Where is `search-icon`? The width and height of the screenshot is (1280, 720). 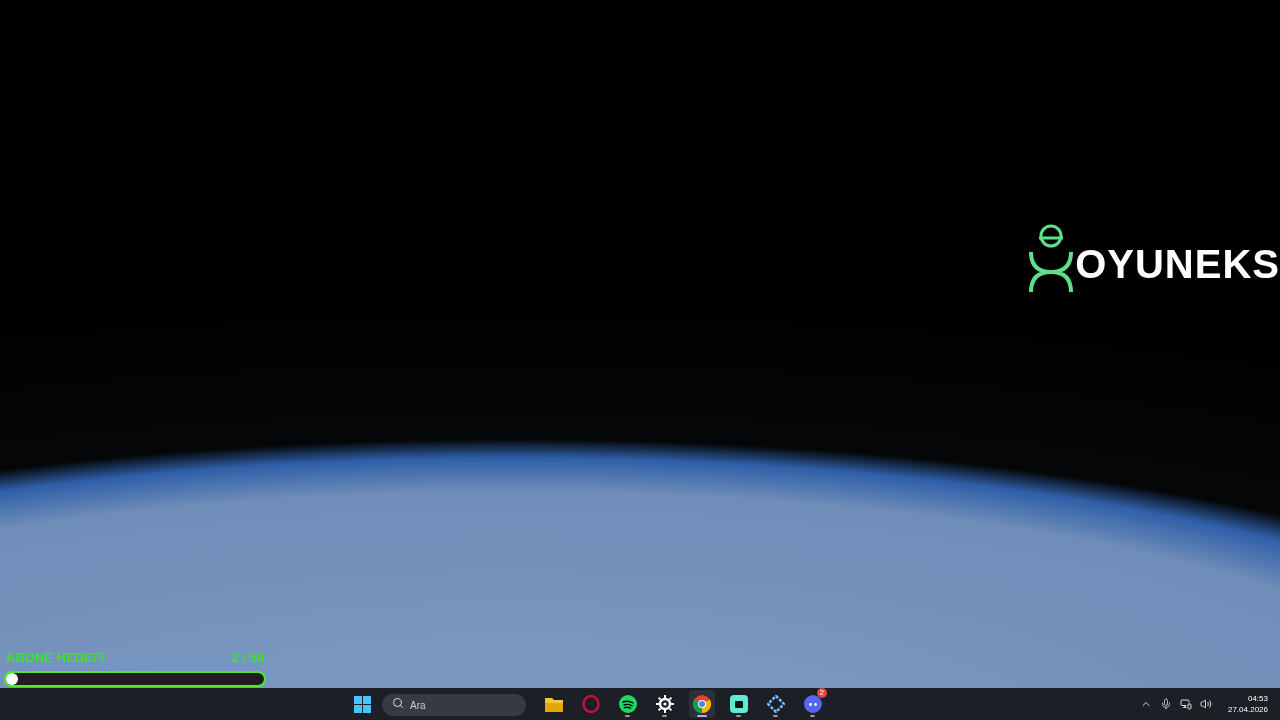
search-icon is located at coordinates (397, 702).